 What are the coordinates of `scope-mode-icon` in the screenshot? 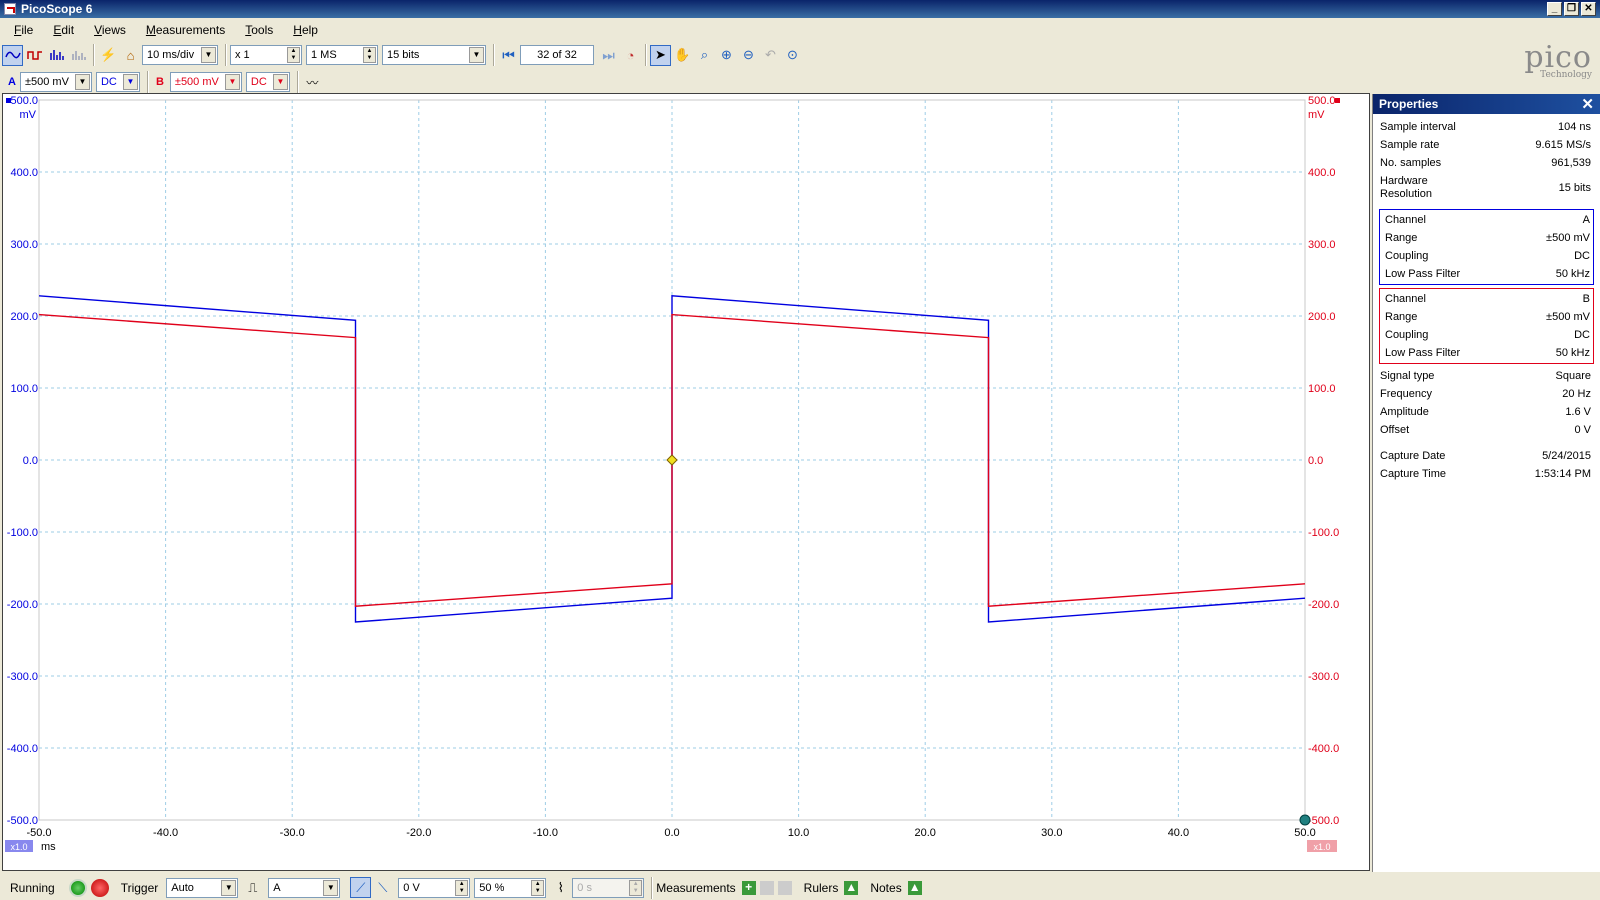 It's located at (12, 55).